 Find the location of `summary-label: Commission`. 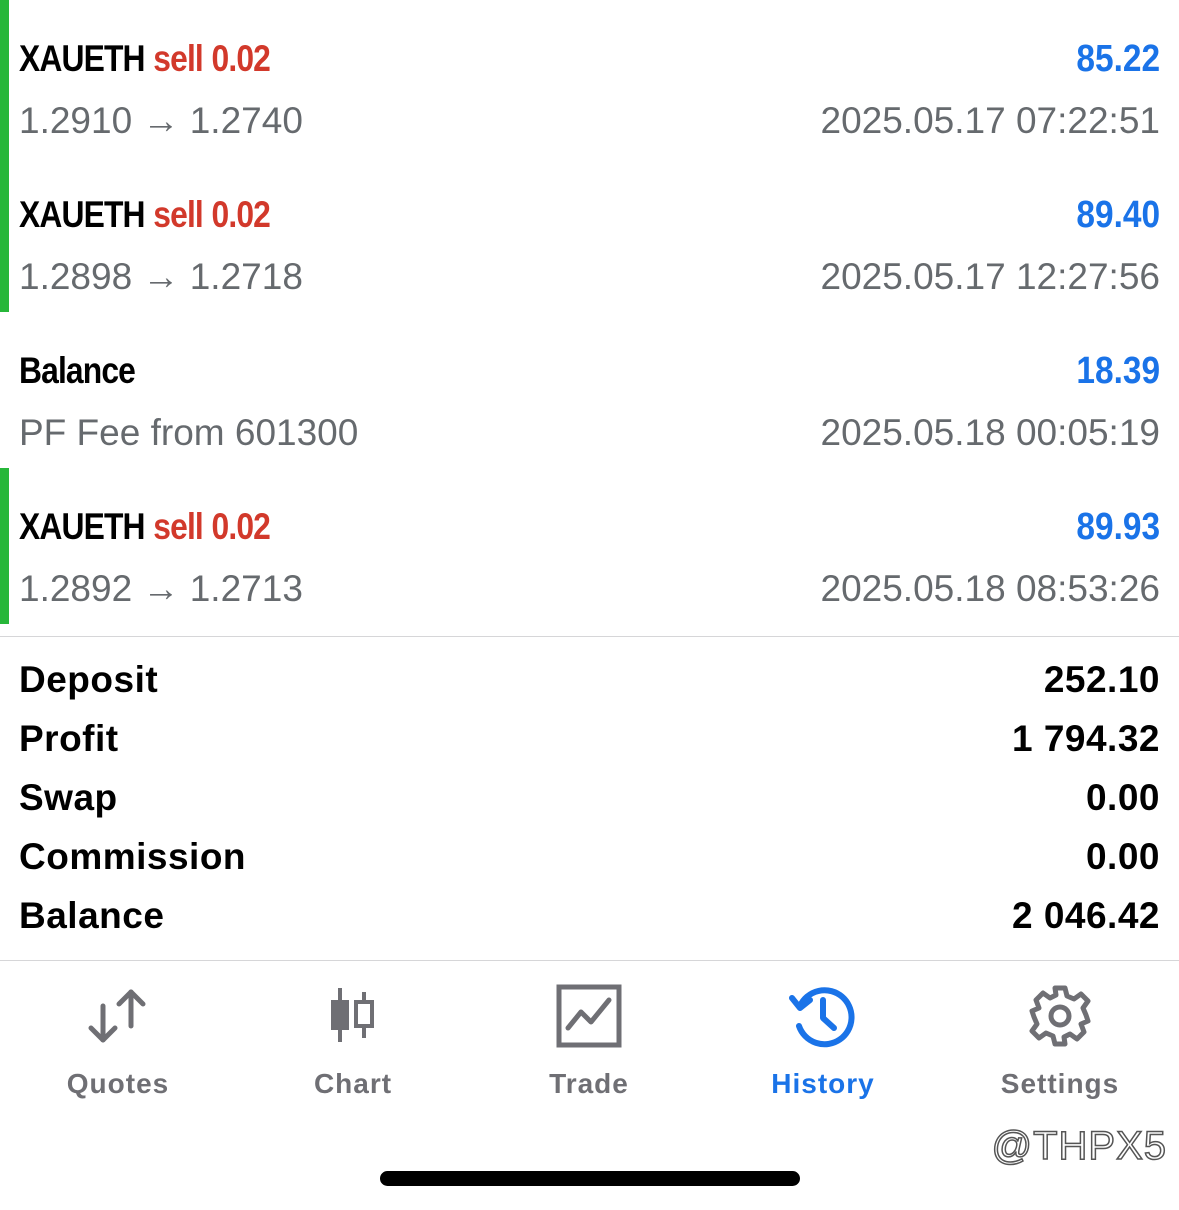

summary-label: Commission is located at coordinates (133, 856).